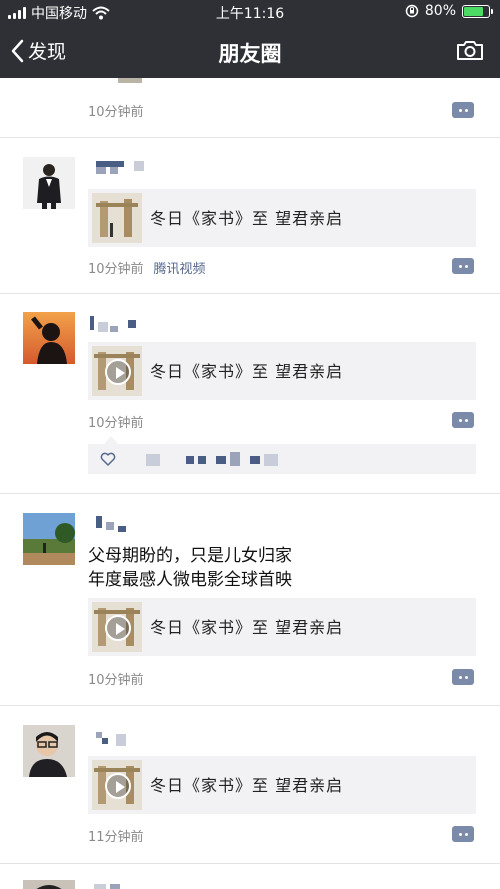  What do you see at coordinates (250, 876) in the screenshot?
I see `moment-post` at bounding box center [250, 876].